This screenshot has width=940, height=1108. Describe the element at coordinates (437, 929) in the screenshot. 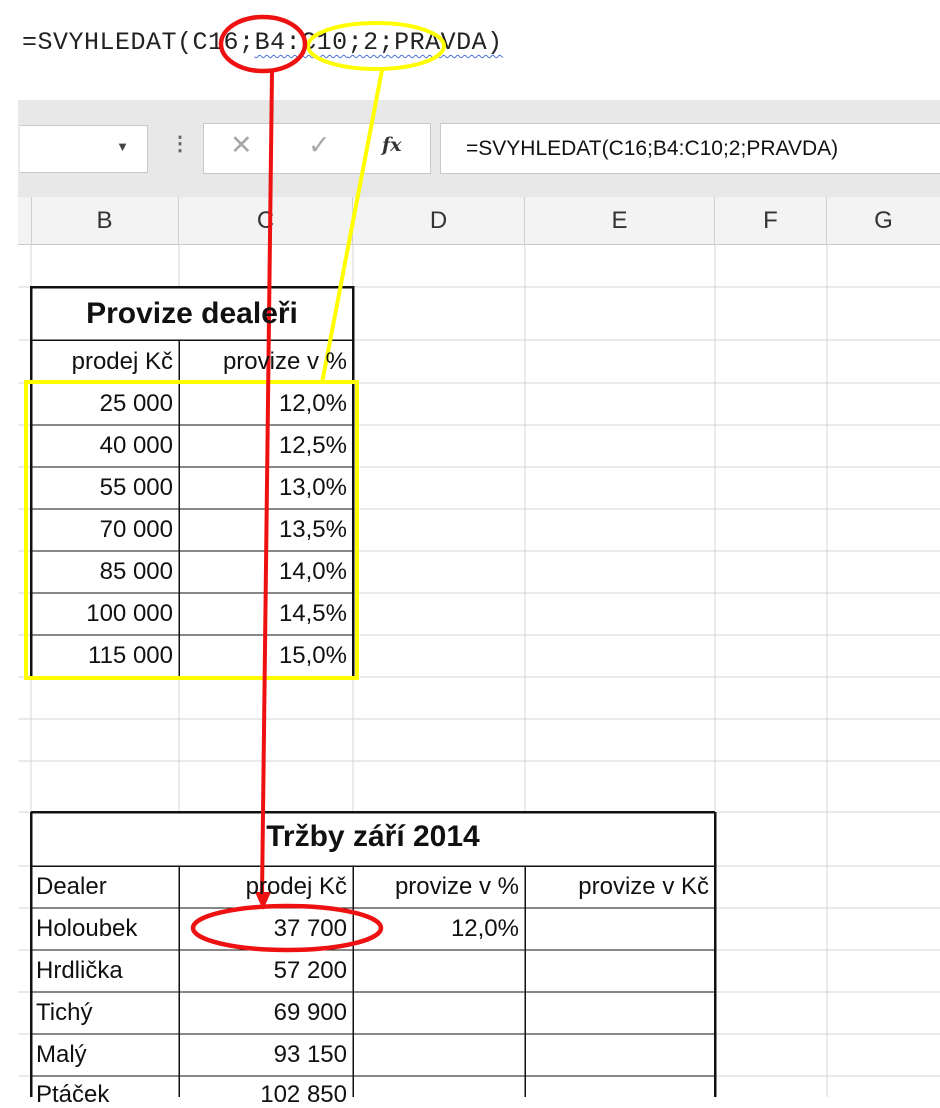

I see `sales-percent-cell: 12,0%` at that location.